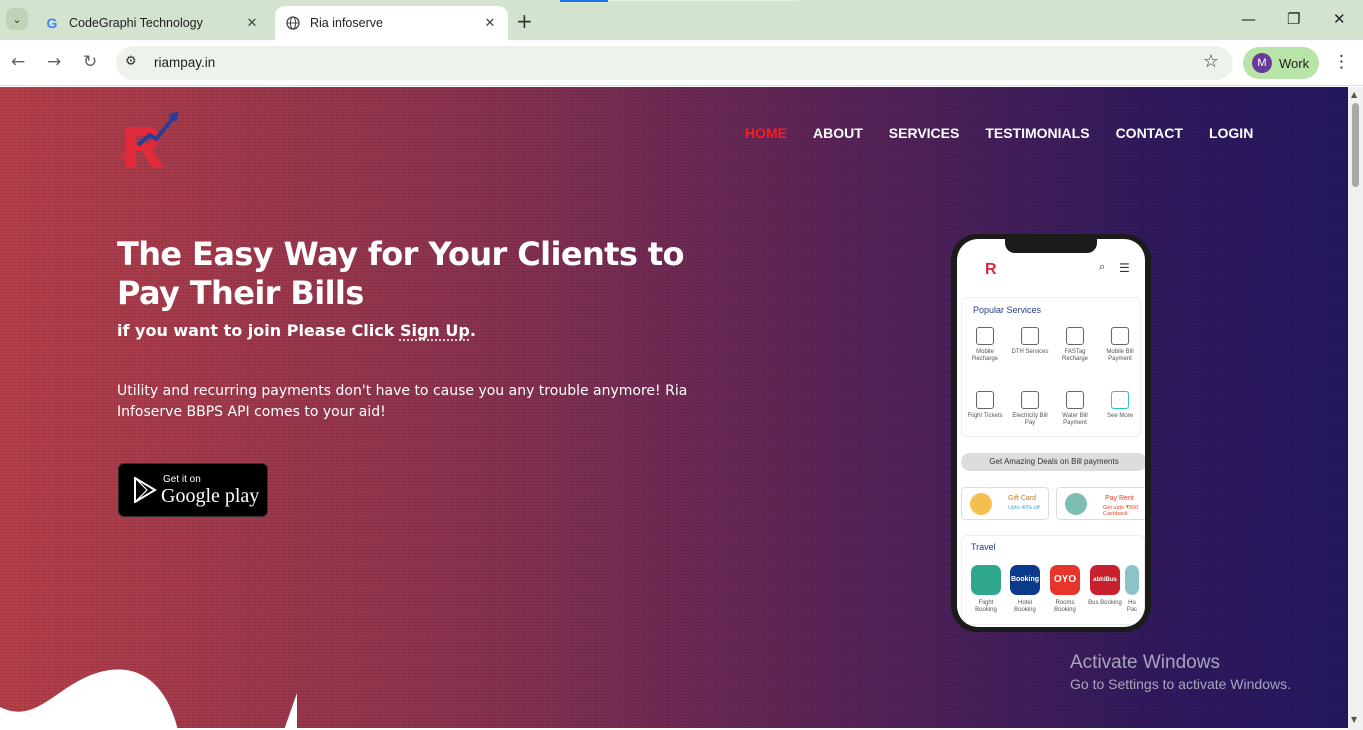 The image size is (1363, 730). I want to click on fastag-icon, so click(1075, 336).